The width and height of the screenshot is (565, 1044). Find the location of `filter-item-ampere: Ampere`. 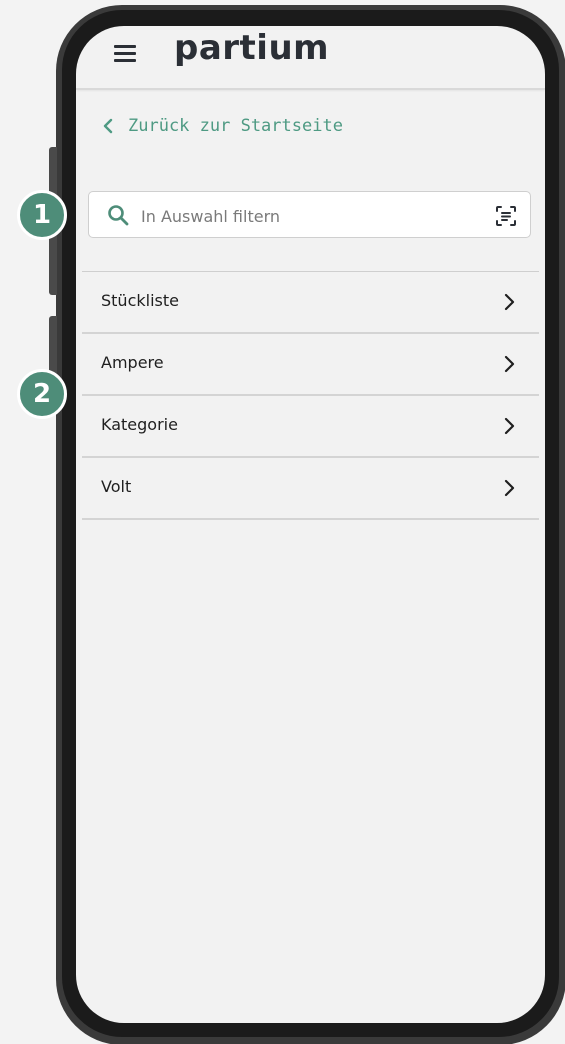

filter-item-ampere: Ampere is located at coordinates (310, 365).